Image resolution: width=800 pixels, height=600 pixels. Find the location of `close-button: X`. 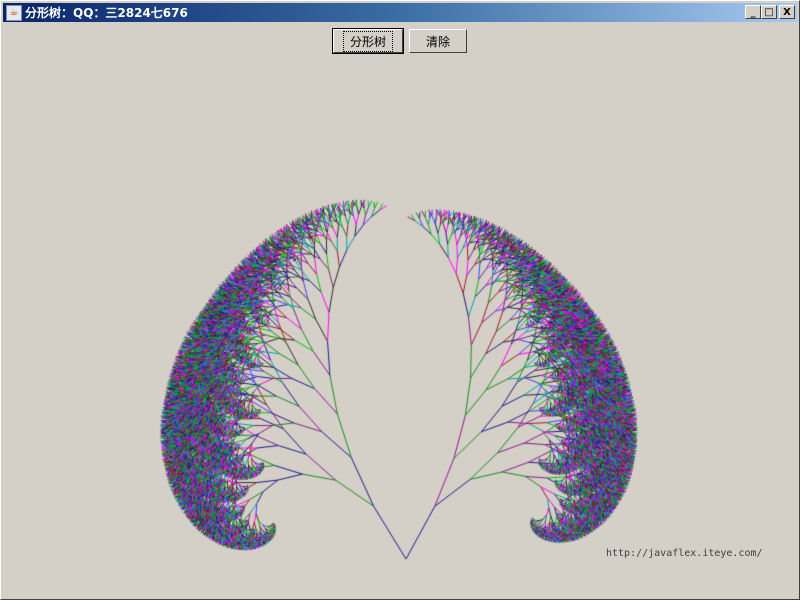

close-button: X is located at coordinates (787, 12).